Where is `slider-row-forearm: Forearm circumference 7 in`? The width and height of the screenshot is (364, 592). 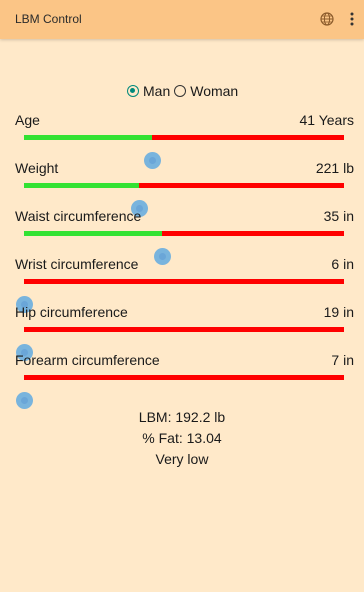 slider-row-forearm: Forearm circumference 7 in is located at coordinates (182, 380).